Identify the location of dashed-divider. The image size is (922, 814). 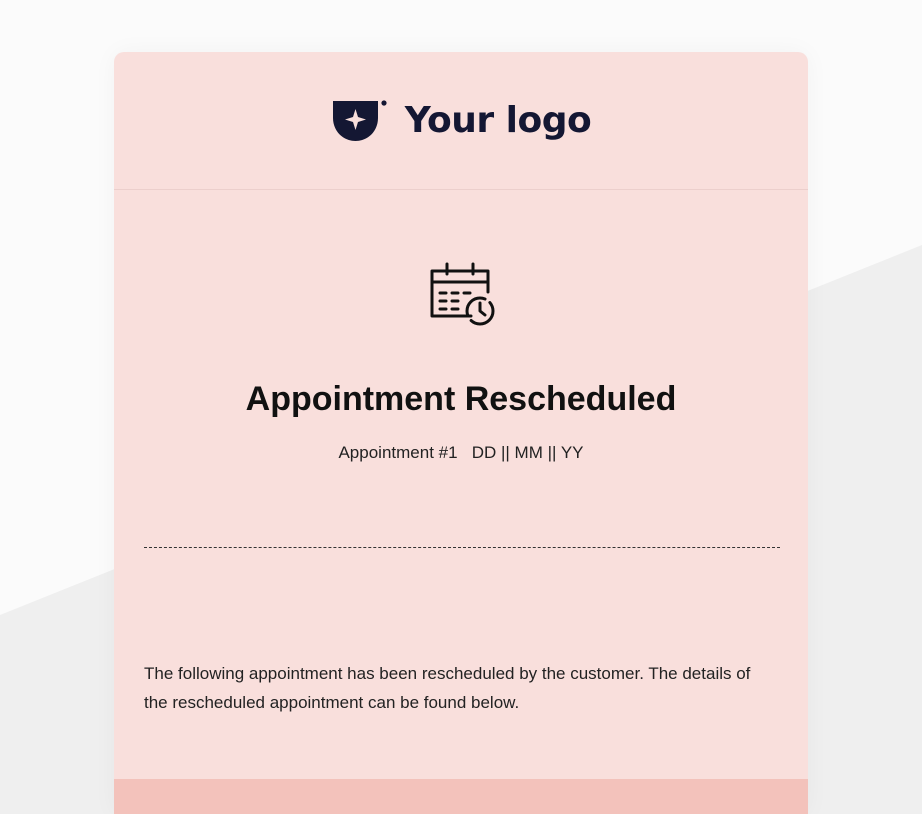
(462, 547).